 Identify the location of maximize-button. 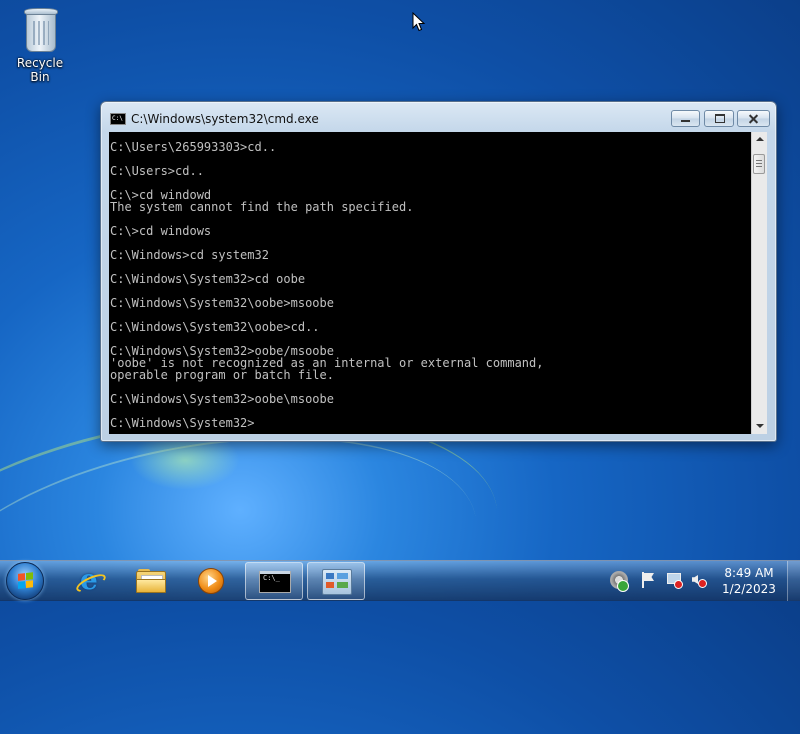
(719, 118).